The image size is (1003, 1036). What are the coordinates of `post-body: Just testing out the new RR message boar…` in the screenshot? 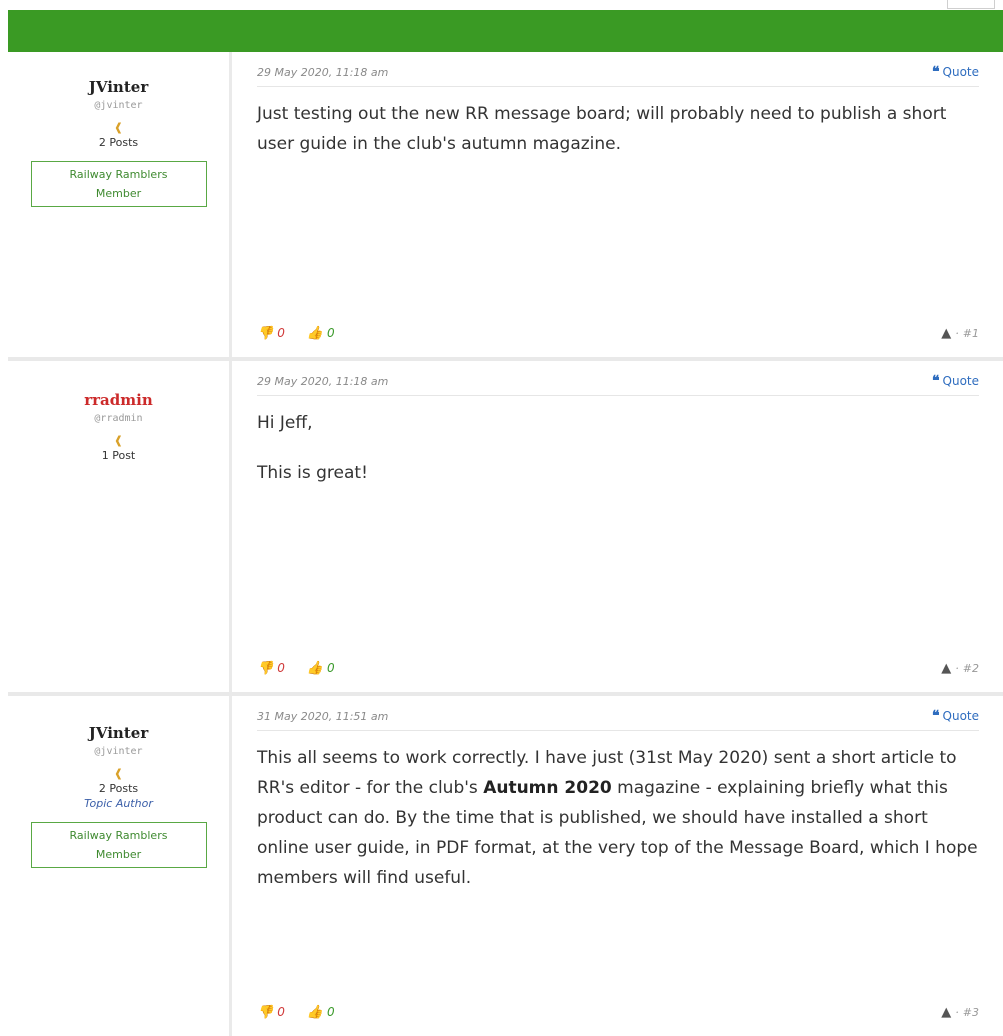 It's located at (618, 129).